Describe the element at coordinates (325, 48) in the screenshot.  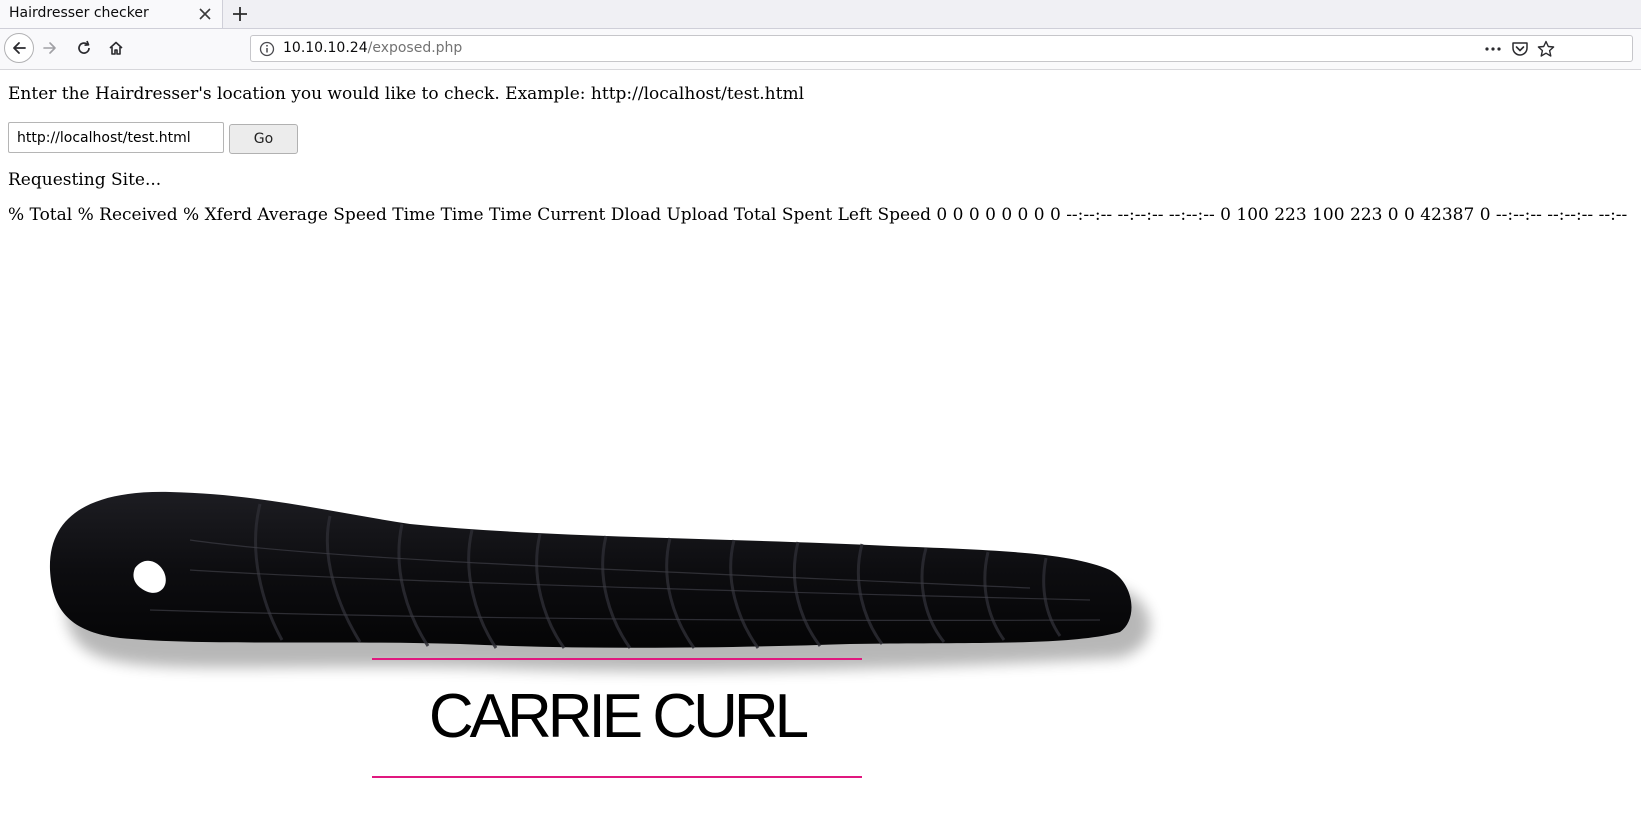
I see `url-host: 10.10.10.24` at that location.